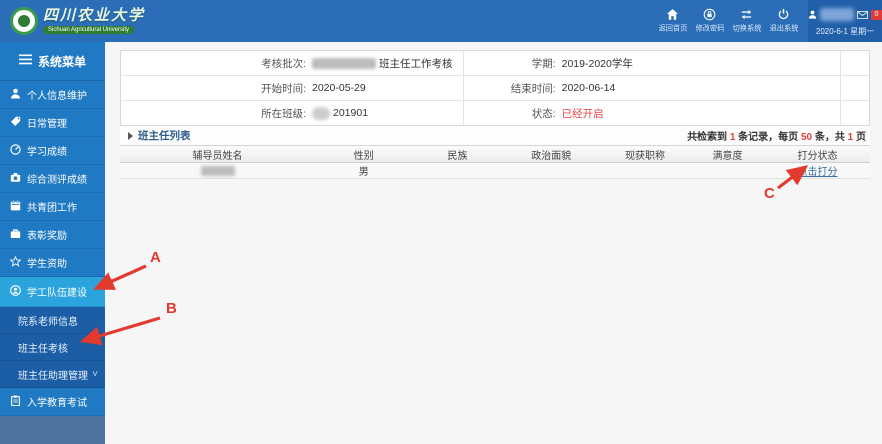 The width and height of the screenshot is (882, 444). Describe the element at coordinates (495, 113) in the screenshot. I see `form-row-class-status: 所在班级: 201901 状态: 已经开启` at that location.